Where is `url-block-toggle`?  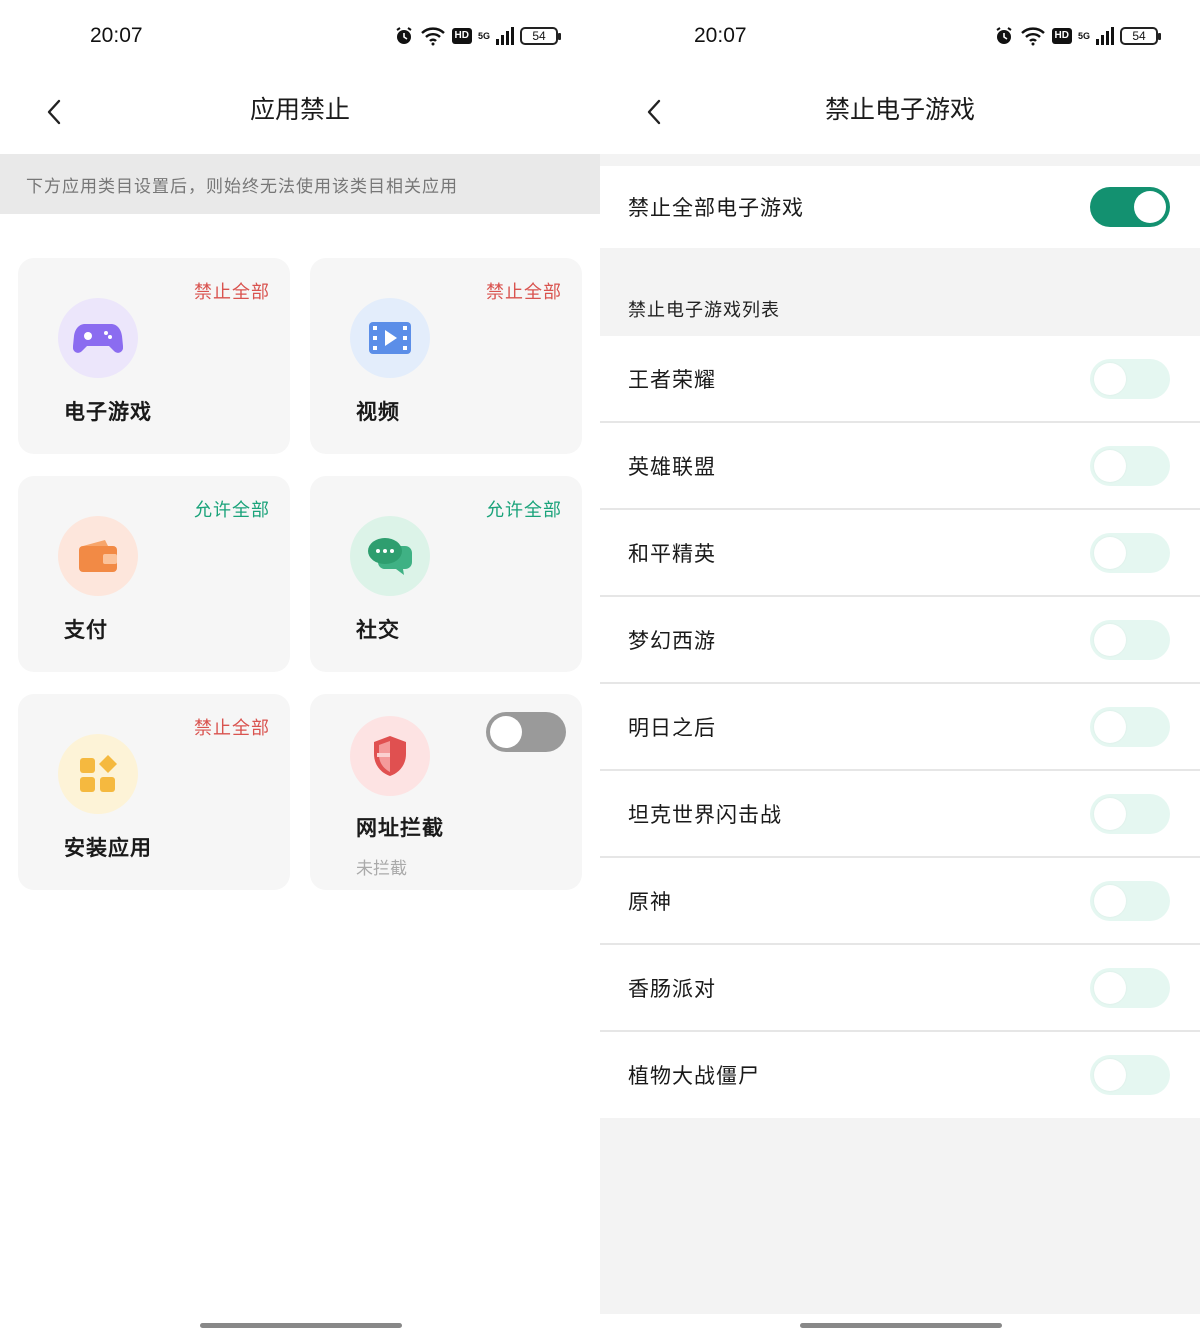
url-block-toggle is located at coordinates (526, 732).